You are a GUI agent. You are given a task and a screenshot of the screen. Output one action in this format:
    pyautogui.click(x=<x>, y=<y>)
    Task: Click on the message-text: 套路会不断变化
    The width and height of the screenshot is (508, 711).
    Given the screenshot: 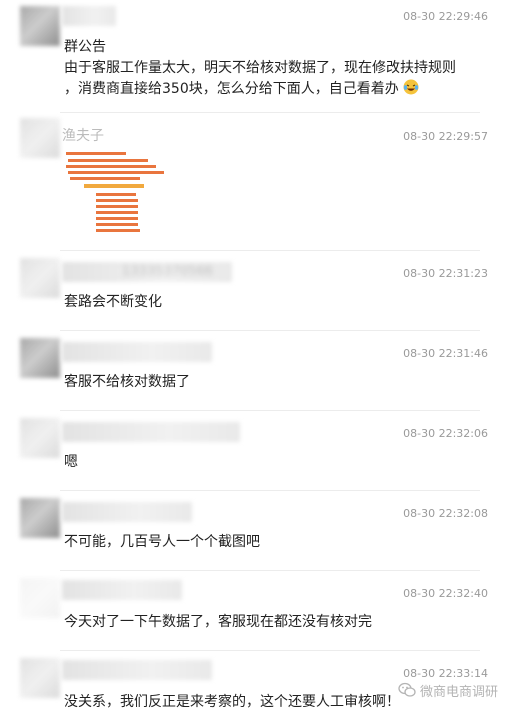 What is the action you would take?
    pyautogui.click(x=113, y=302)
    